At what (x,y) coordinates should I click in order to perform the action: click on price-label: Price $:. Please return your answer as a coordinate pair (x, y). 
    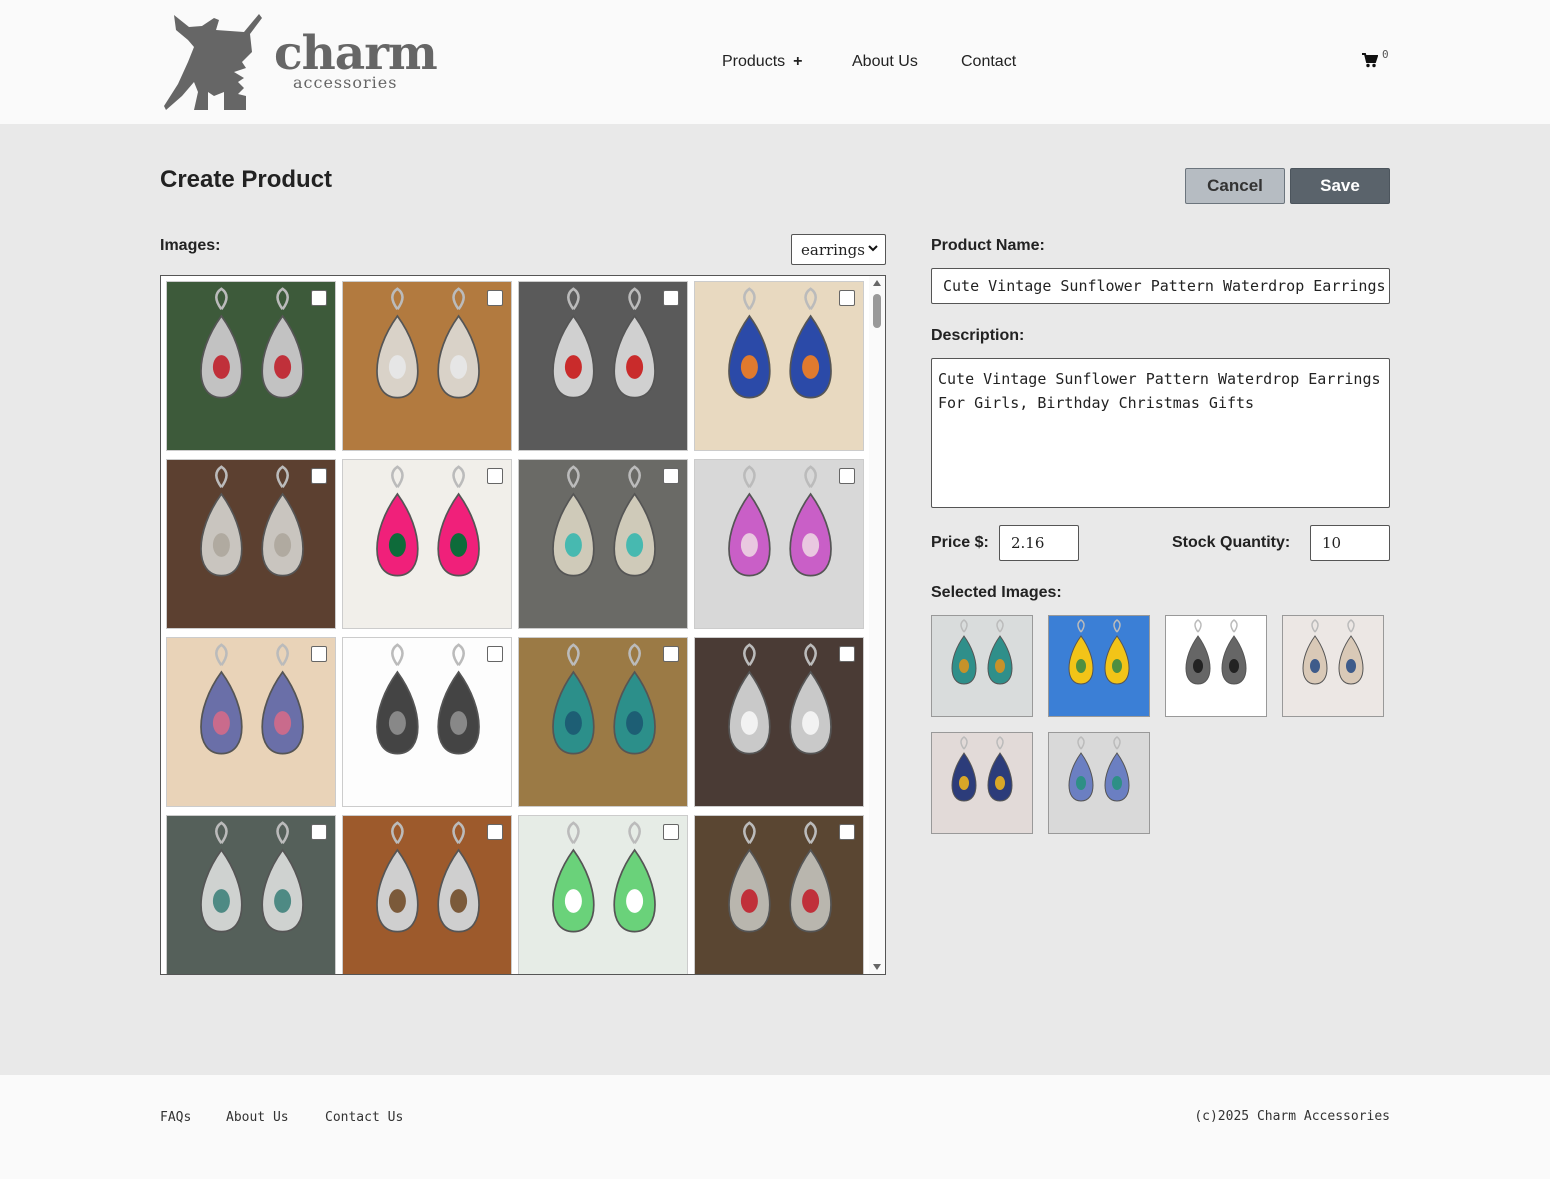
    Looking at the image, I should click on (960, 542).